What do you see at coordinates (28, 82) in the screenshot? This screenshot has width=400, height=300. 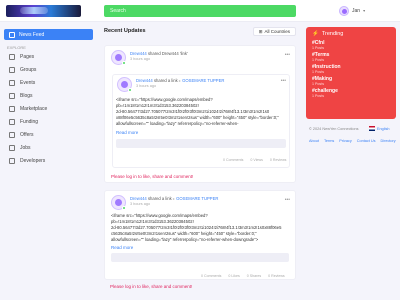 I see `sidebar-item-label: Events` at bounding box center [28, 82].